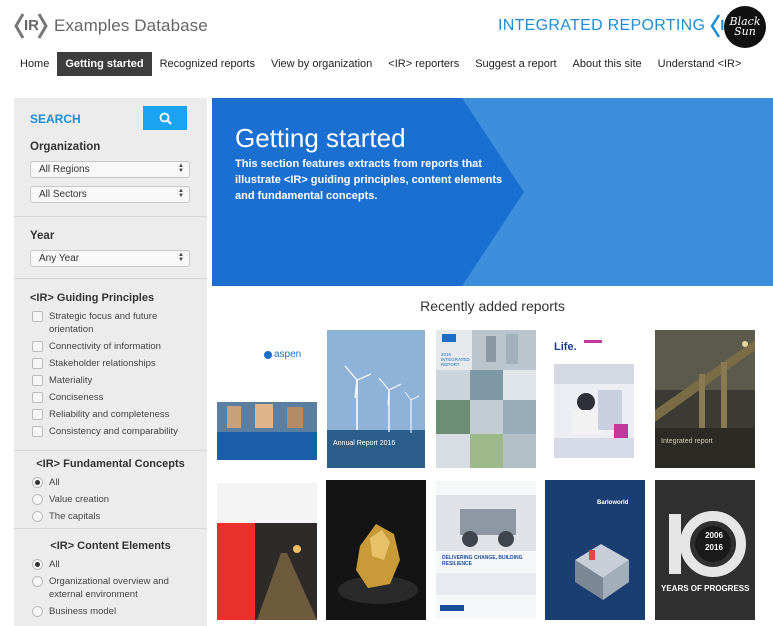 The width and height of the screenshot is (773, 626). What do you see at coordinates (111, 26) in the screenshot?
I see `ir-examples-logo: IR Examples Database` at bounding box center [111, 26].